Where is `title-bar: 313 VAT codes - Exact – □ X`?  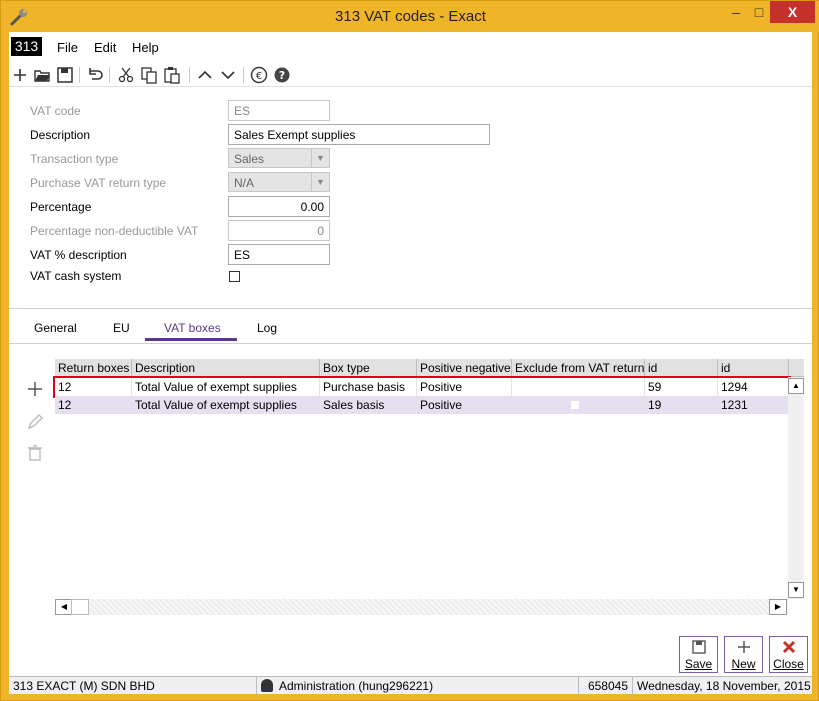 title-bar: 313 VAT codes - Exact – □ X is located at coordinates (410, 16).